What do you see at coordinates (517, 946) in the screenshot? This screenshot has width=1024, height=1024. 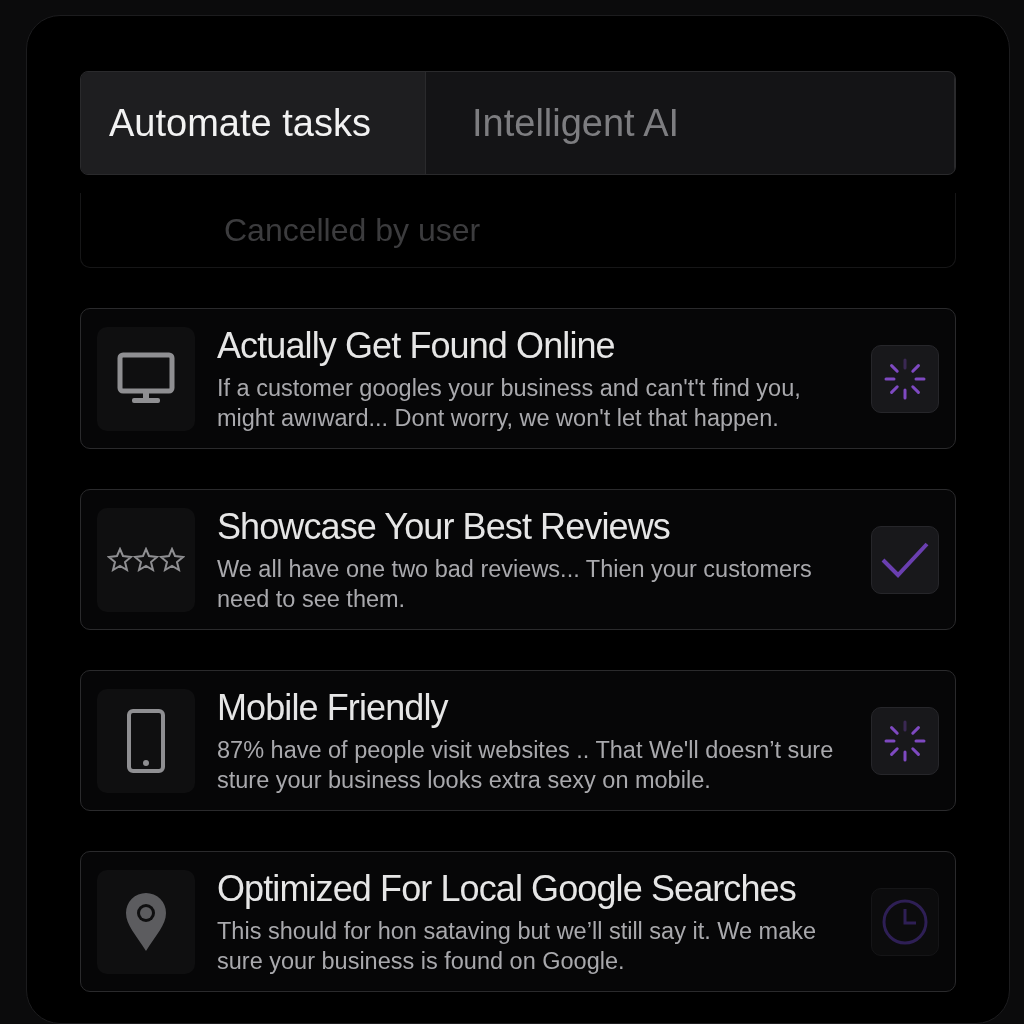 I see `feature-description: This should for hon sataving but we’ll still say it. We make sure your business is found on Google.` at bounding box center [517, 946].